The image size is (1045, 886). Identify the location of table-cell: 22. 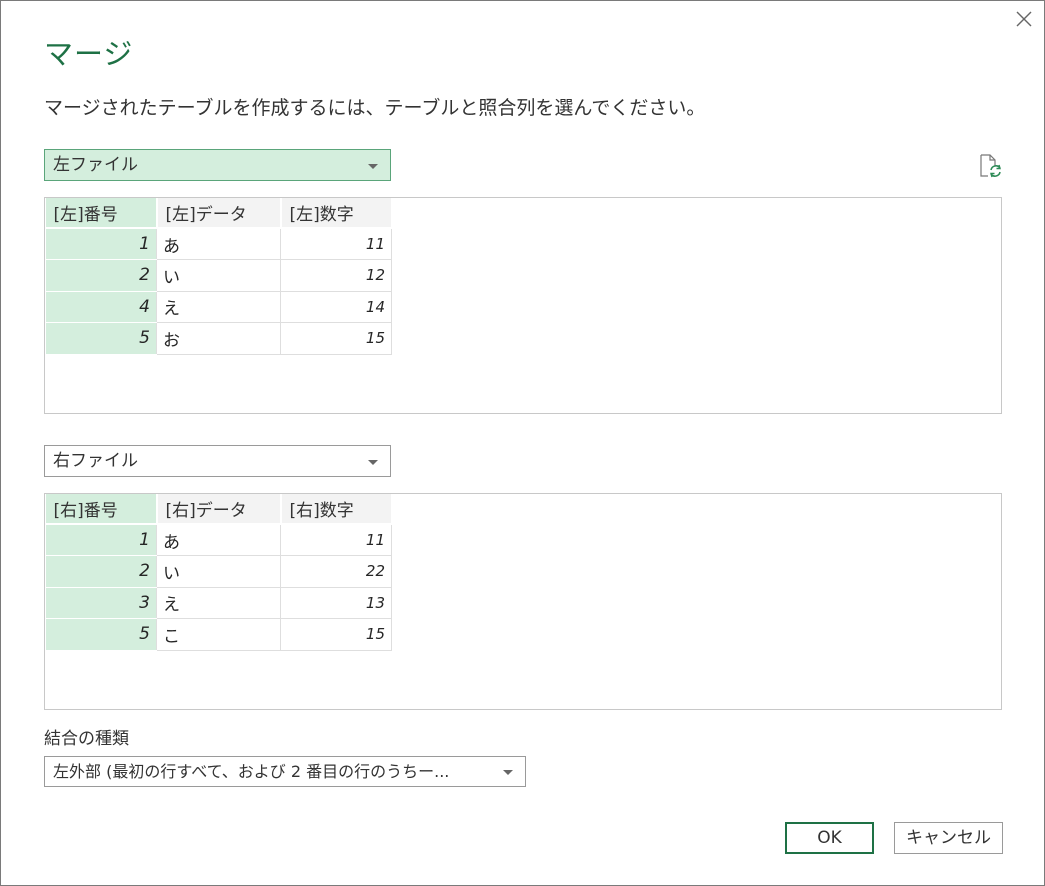
(336, 571).